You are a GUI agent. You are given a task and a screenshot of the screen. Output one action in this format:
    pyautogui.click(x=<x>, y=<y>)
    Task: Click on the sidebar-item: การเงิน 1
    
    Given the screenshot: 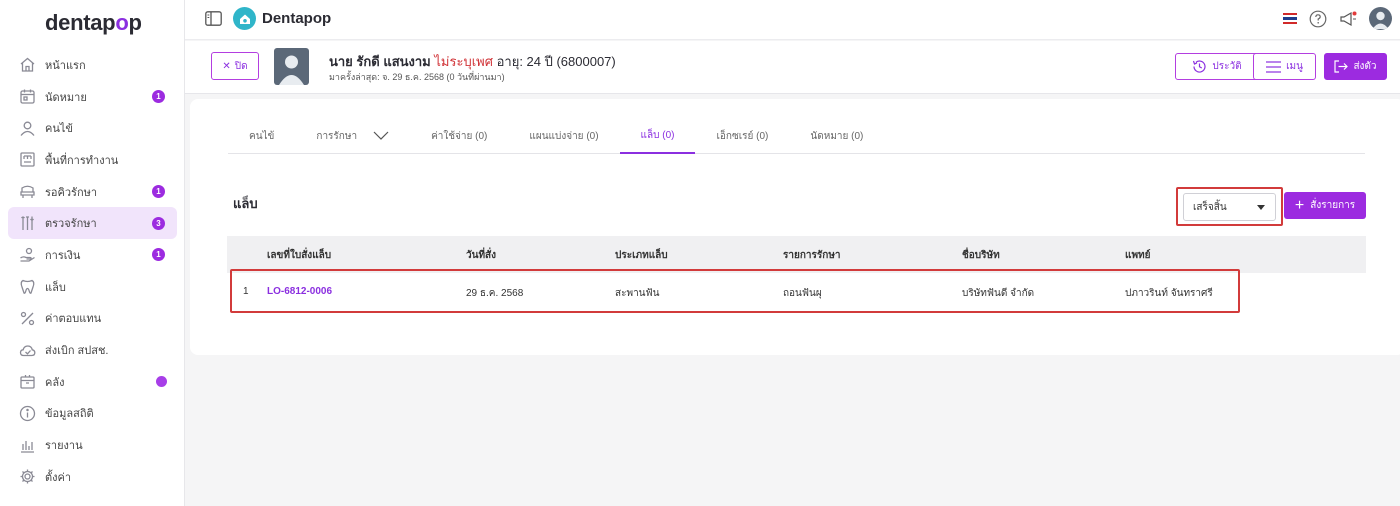 What is the action you would take?
    pyautogui.click(x=92, y=255)
    